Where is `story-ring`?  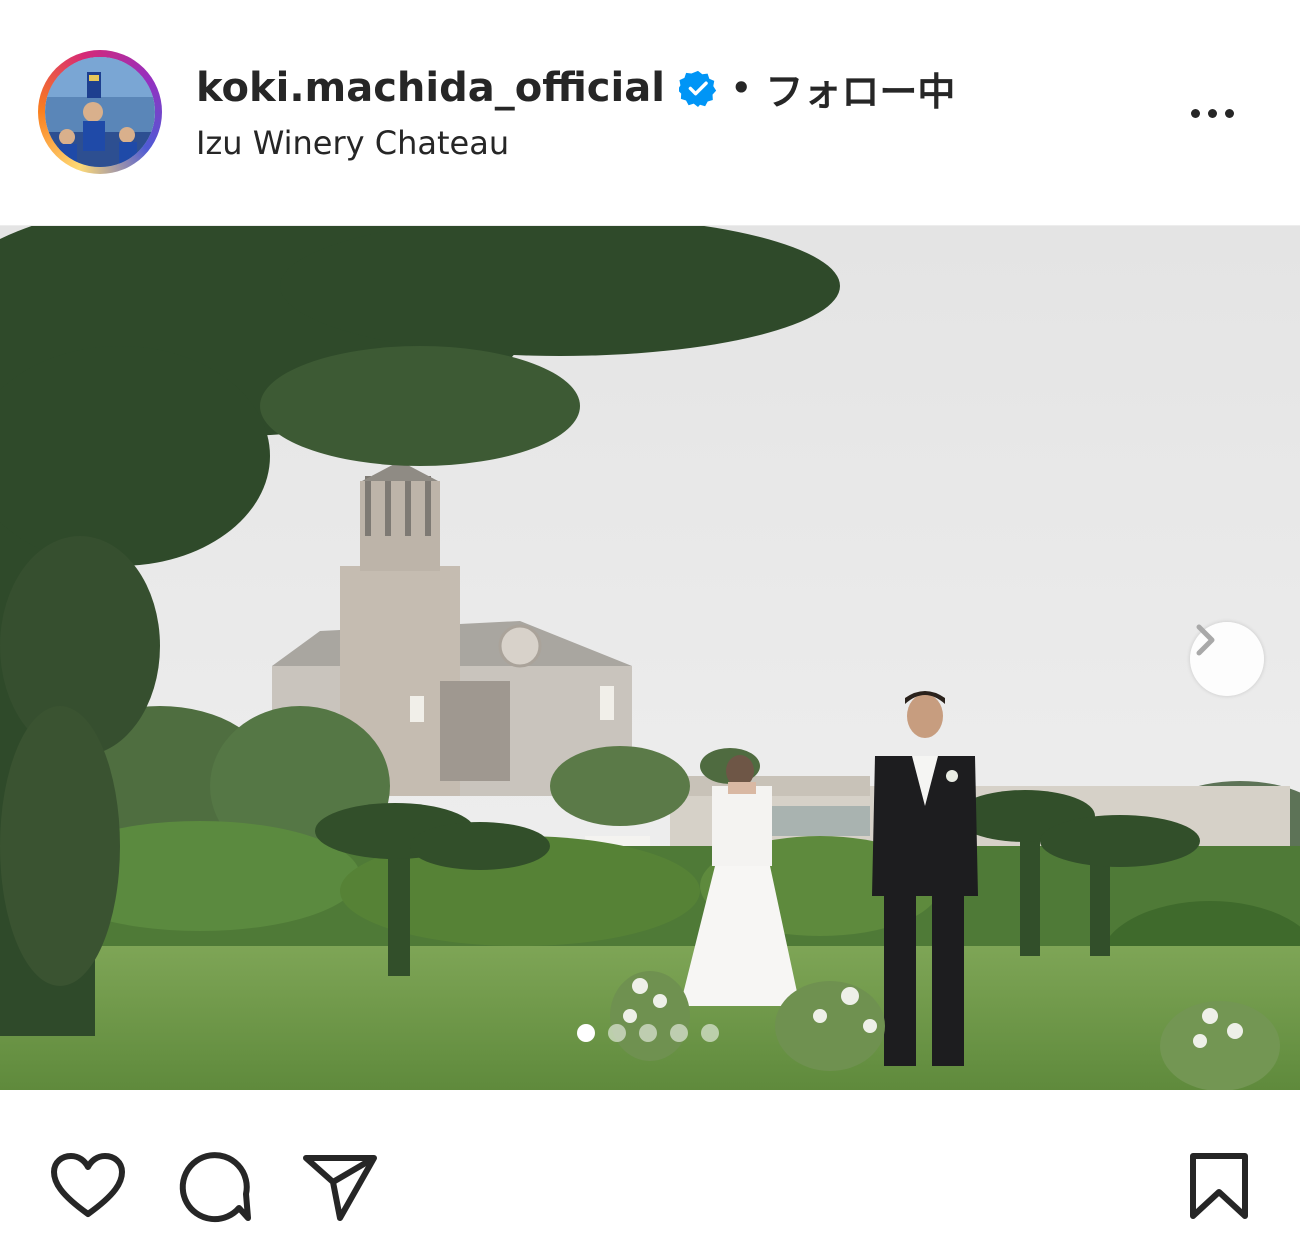
story-ring is located at coordinates (100, 112).